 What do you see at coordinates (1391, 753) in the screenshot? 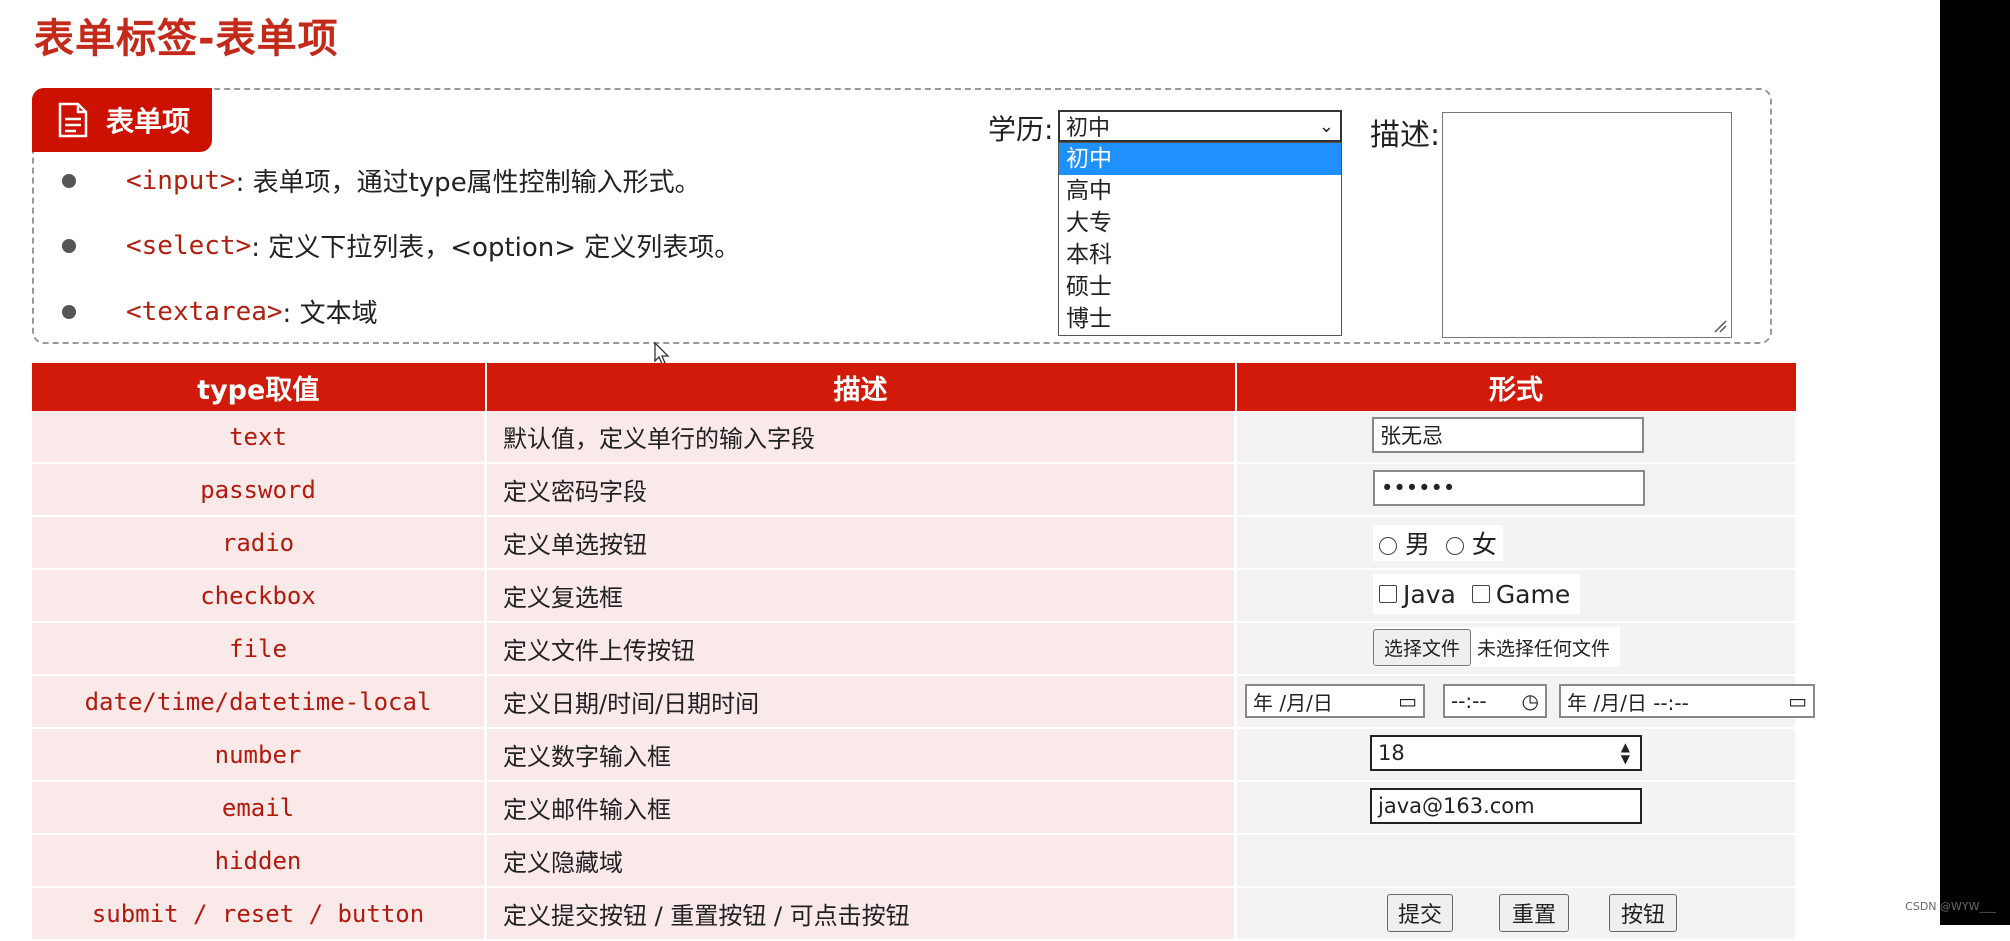
I see `number-input-value: 18` at bounding box center [1391, 753].